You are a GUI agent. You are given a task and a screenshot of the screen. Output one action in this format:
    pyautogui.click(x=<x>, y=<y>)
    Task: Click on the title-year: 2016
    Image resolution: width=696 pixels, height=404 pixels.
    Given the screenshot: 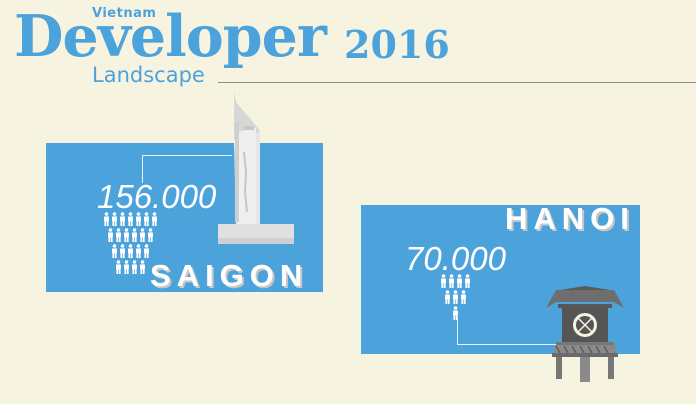 What is the action you would take?
    pyautogui.click(x=397, y=44)
    